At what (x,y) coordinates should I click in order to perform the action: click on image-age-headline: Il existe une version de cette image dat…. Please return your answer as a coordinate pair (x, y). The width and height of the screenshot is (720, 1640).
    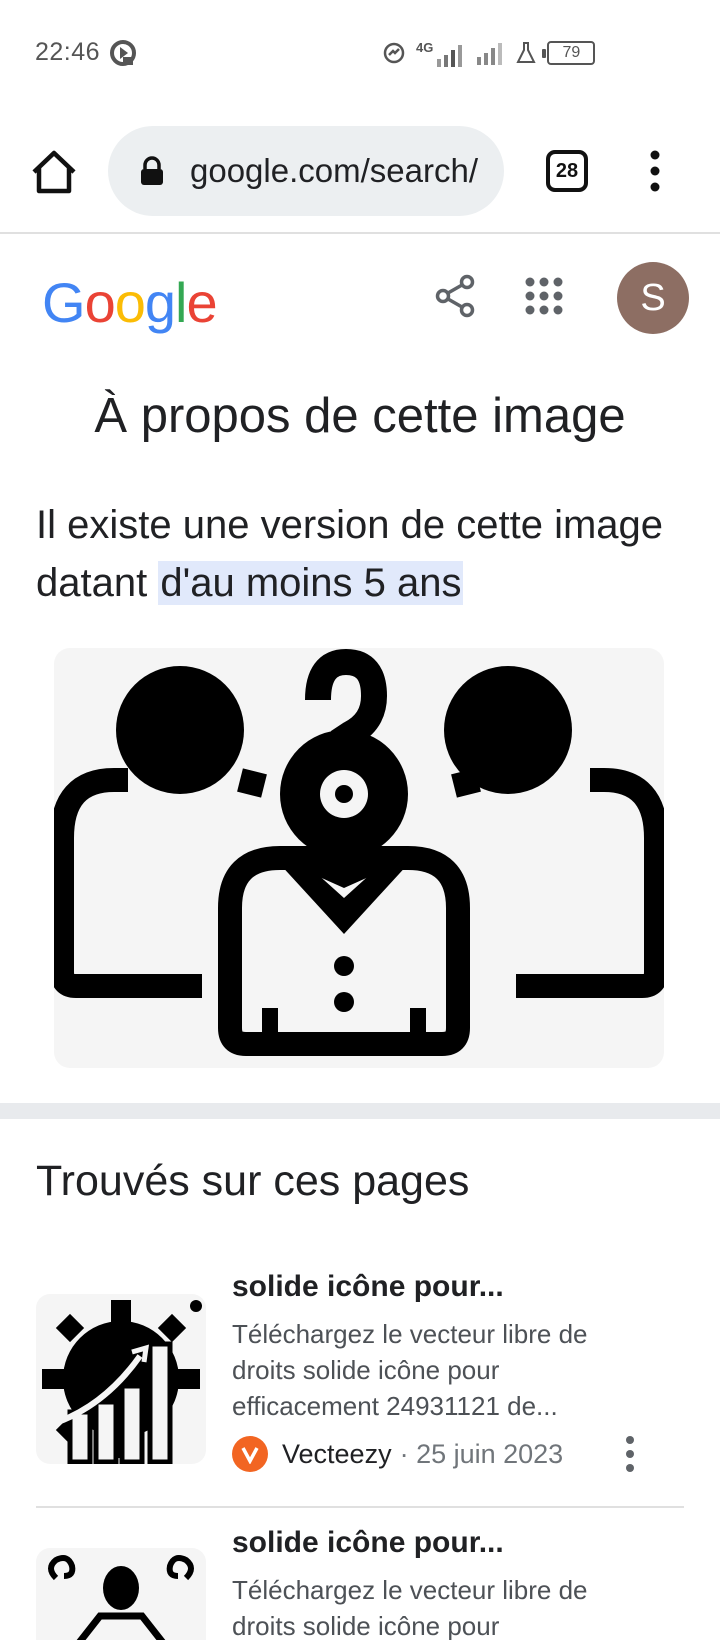
    Looking at the image, I should click on (366, 554).